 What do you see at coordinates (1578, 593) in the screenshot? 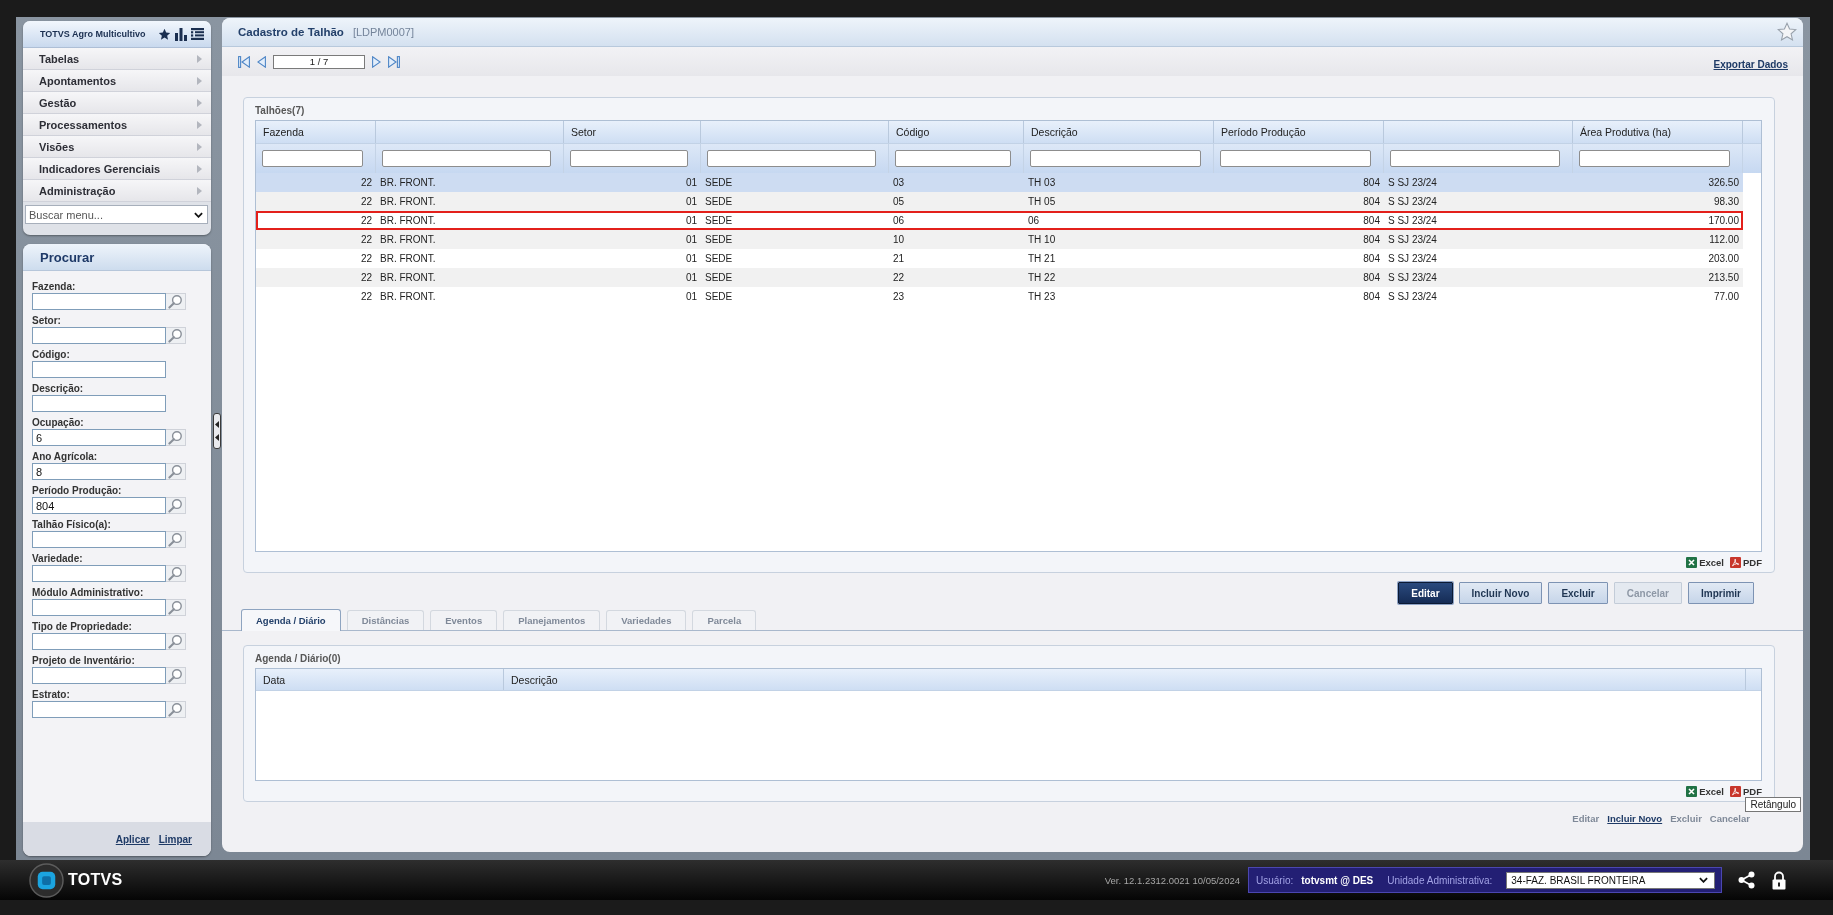
I see `action-button: Excluir` at bounding box center [1578, 593].